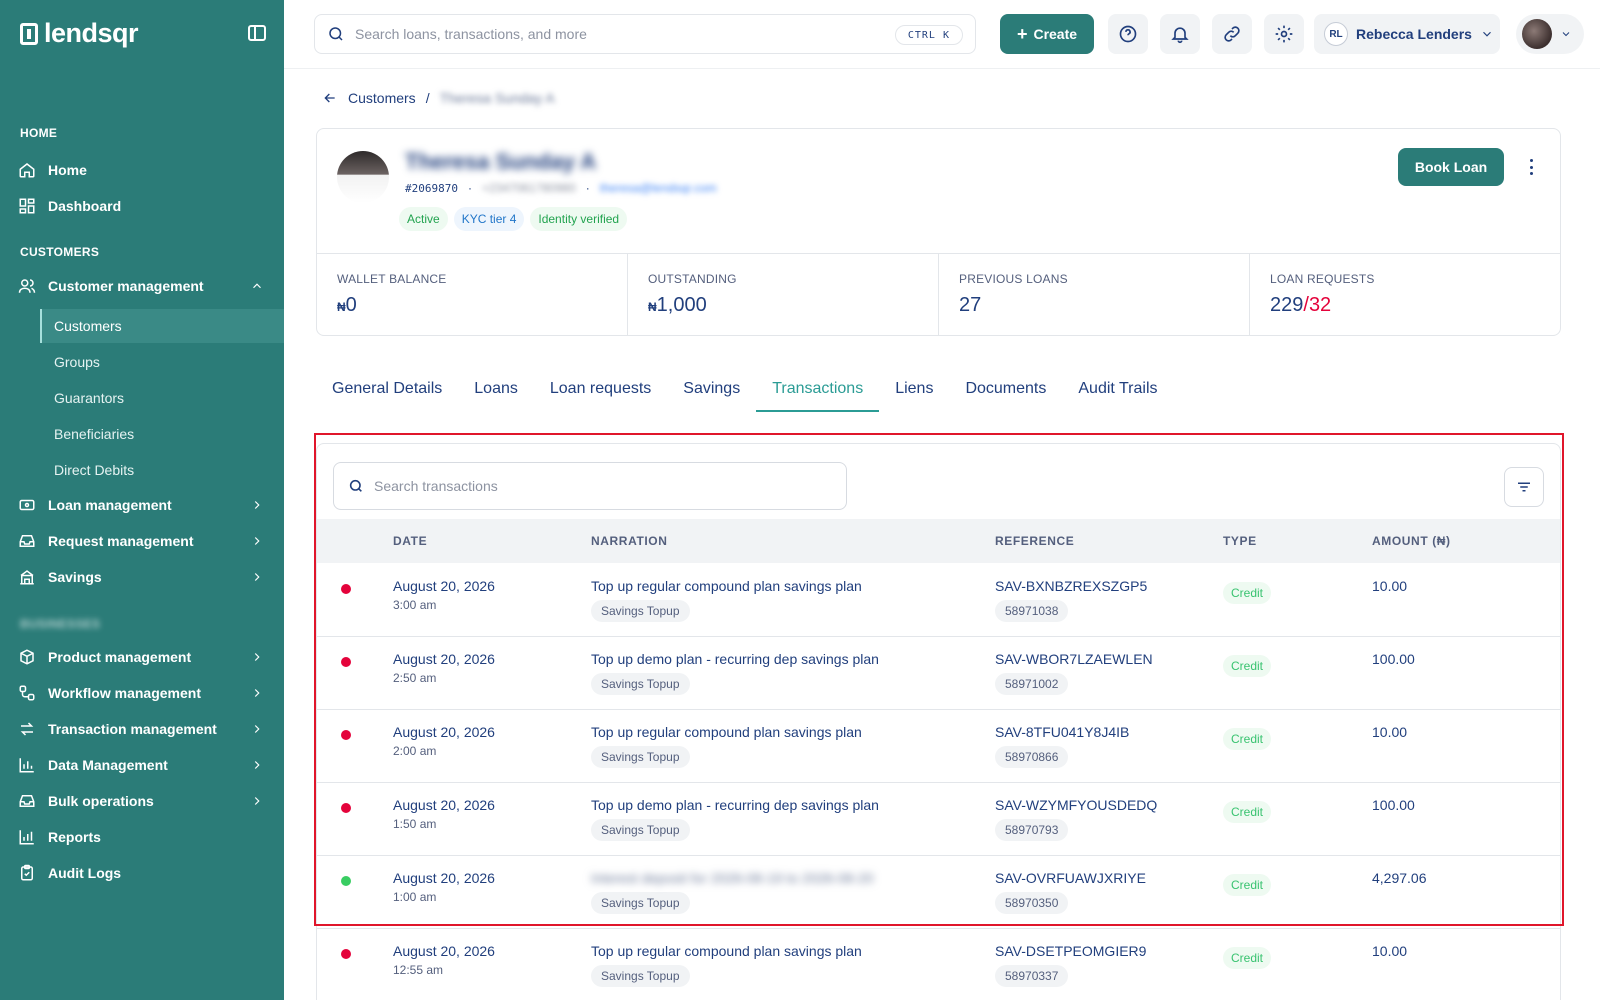 The width and height of the screenshot is (1600, 1000). What do you see at coordinates (387, 389) in the screenshot?
I see `tab-general-details: General Details` at bounding box center [387, 389].